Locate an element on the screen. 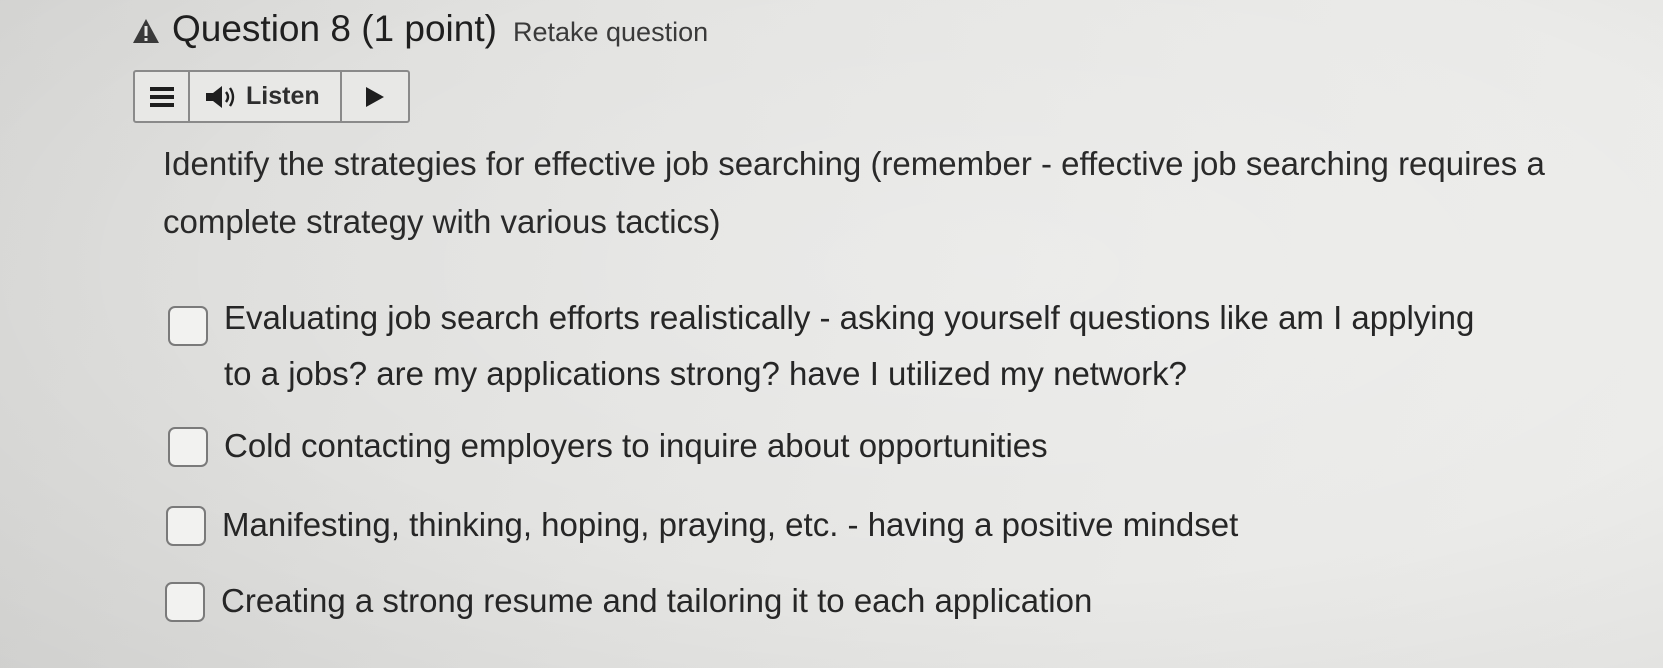 The image size is (1663, 668). toolbar-menu-button is located at coordinates (162, 96).